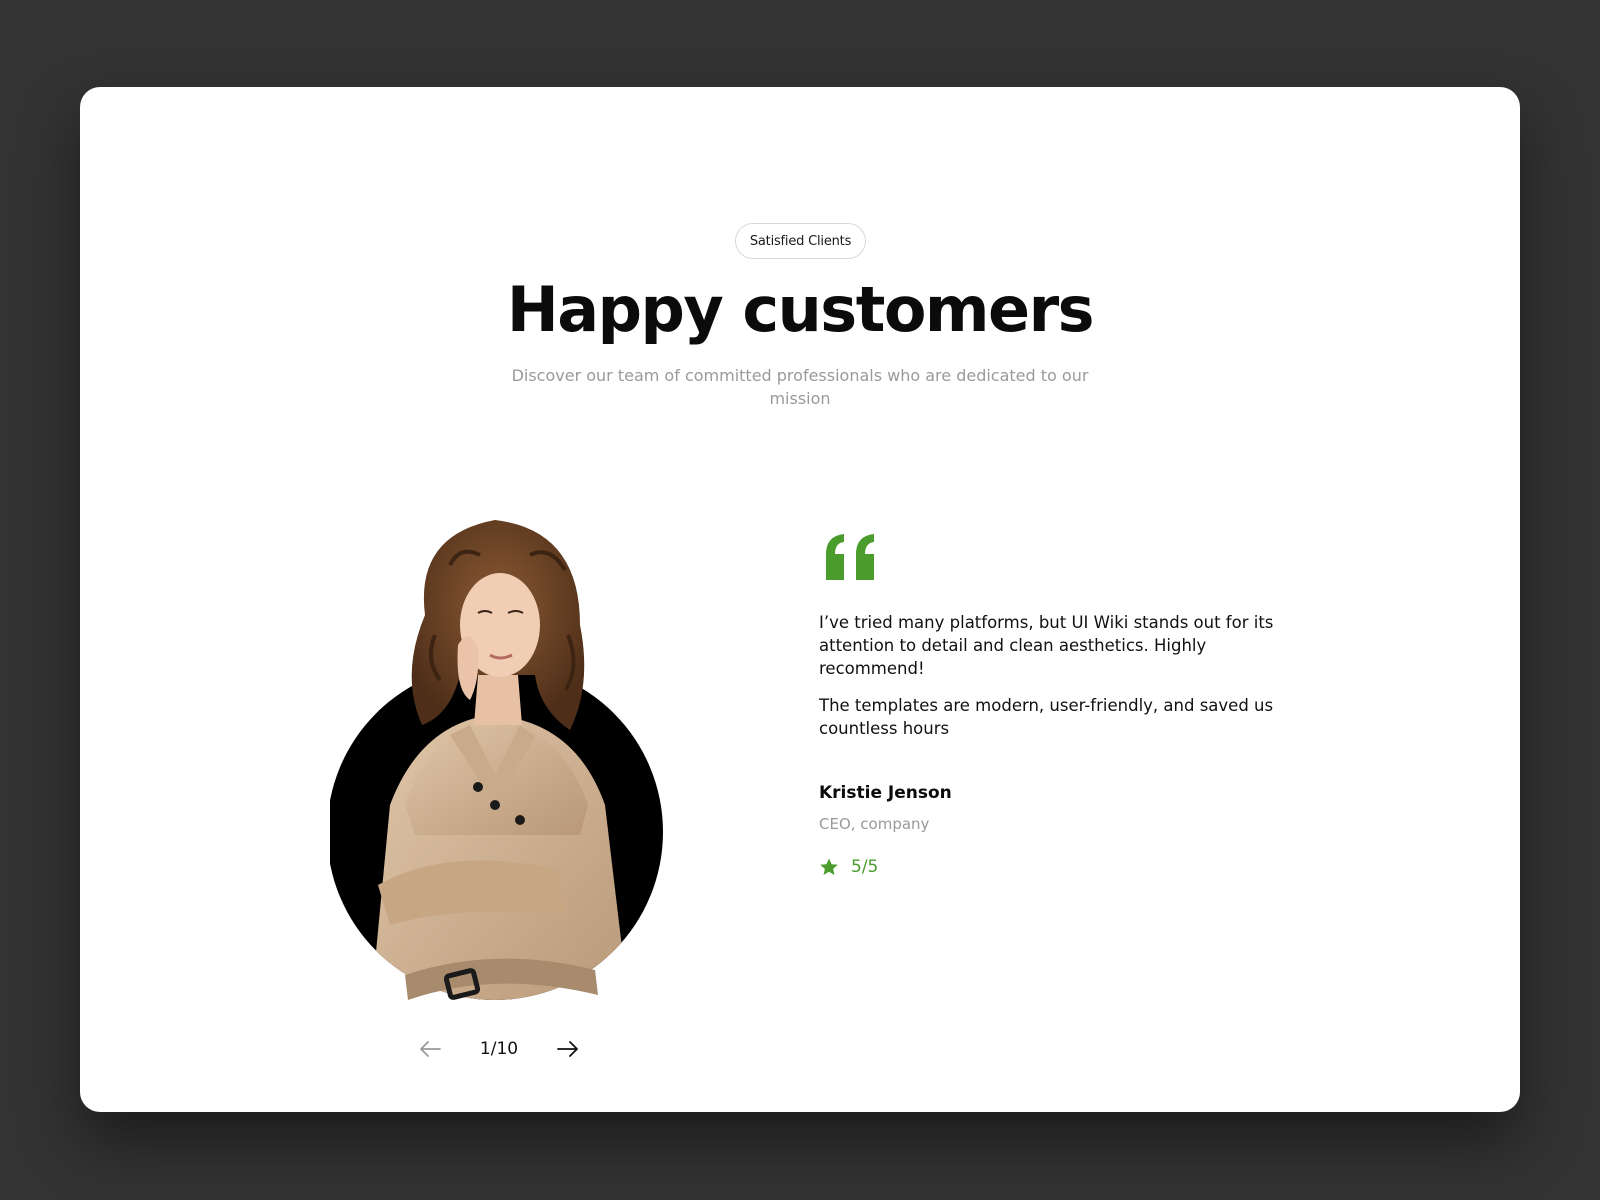 The width and height of the screenshot is (1600, 1200). Describe the element at coordinates (885, 793) in the screenshot. I see `author-name: Kristie Jenson` at that location.